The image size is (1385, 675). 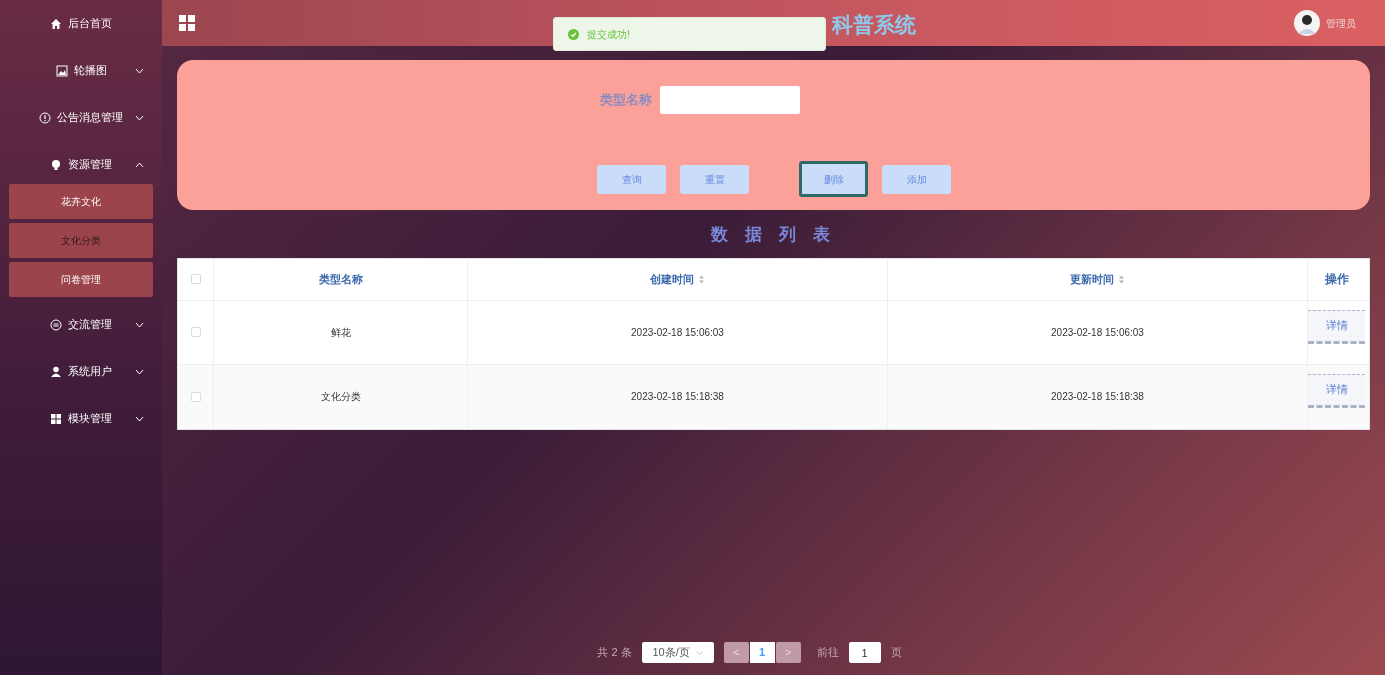 I want to click on table-cell-text: 文化分类, so click(x=340, y=397).